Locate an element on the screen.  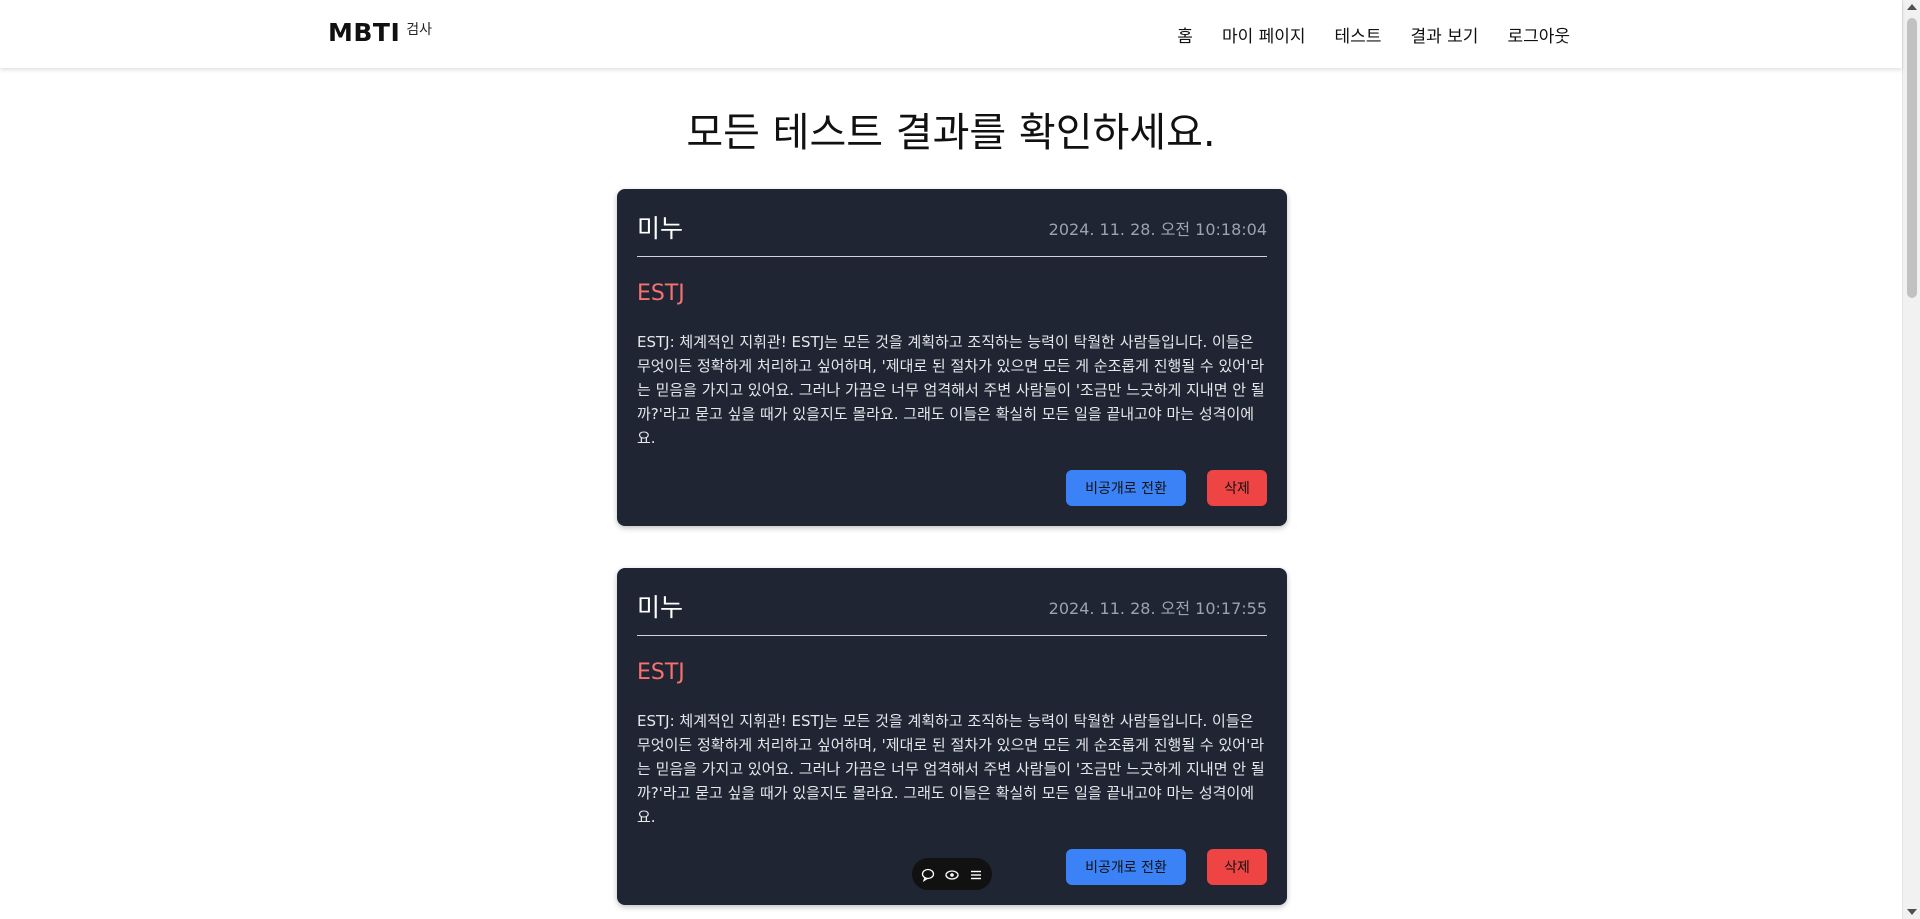
brand-title: MBTI is located at coordinates (364, 32).